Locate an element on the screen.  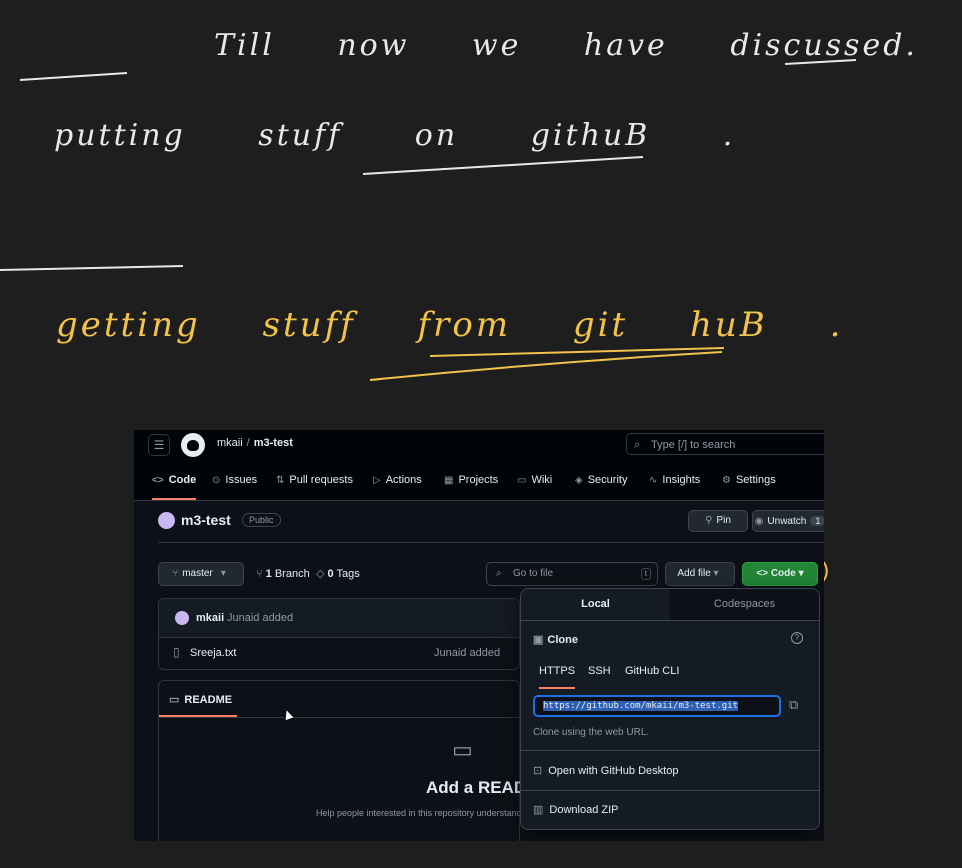
pin-button: ⚲ Pin is located at coordinates (718, 521).